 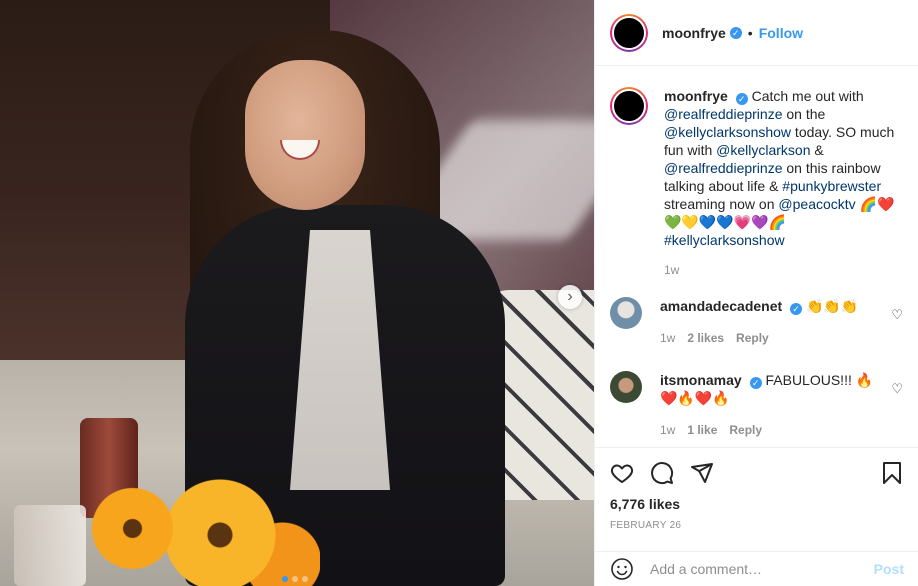 I want to click on add-comment-bar: Post, so click(x=756, y=568).